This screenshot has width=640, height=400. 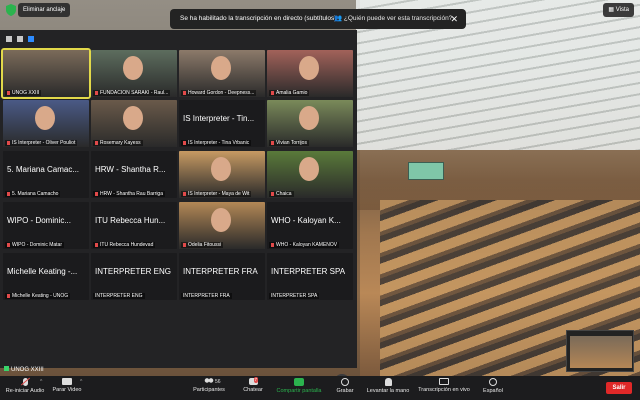 I want to click on participant-name-text: Odelia Fitoussi, so click(x=205, y=245).